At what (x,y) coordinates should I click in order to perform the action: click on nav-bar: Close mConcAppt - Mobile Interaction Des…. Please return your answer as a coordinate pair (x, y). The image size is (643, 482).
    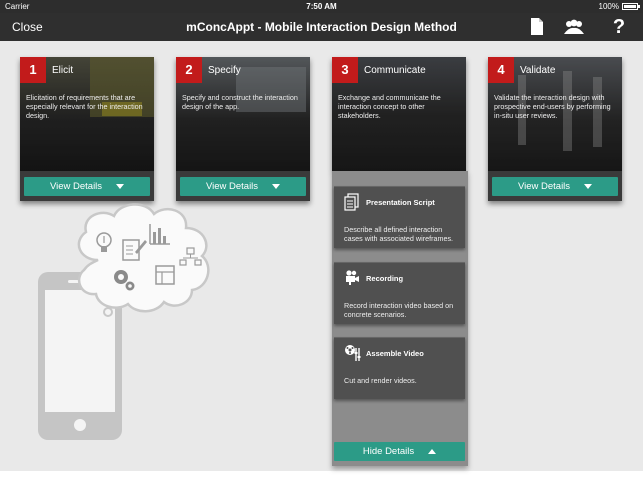
    Looking at the image, I should click on (321, 27).